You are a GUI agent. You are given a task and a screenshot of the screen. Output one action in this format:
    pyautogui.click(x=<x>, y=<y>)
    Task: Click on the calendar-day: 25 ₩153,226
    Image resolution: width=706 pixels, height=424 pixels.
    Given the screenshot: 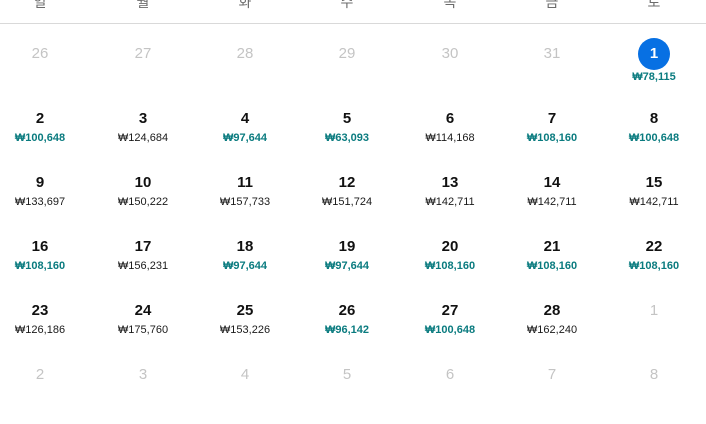 What is the action you would take?
    pyautogui.click(x=245, y=330)
    